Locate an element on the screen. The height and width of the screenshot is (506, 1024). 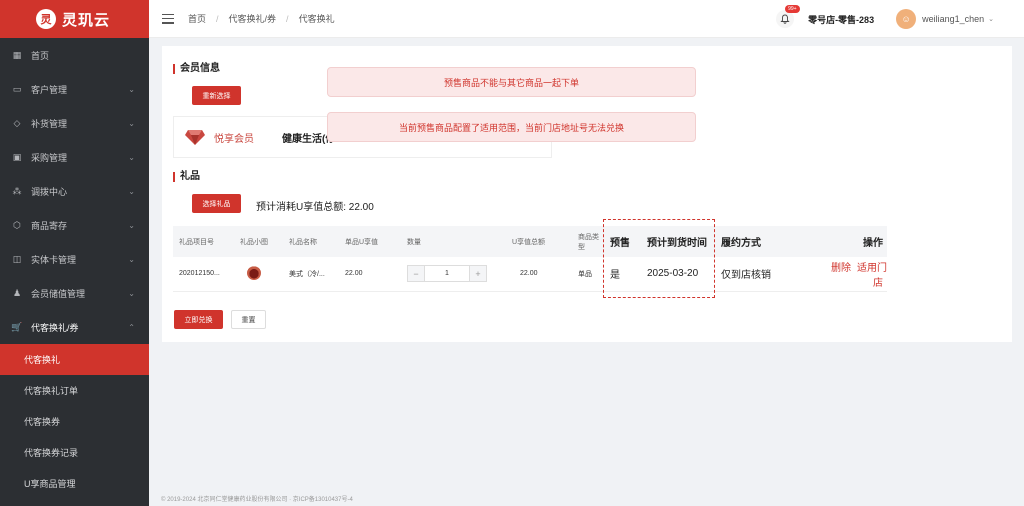
quantity-stepper: − 1 + is located at coordinates (447, 274).